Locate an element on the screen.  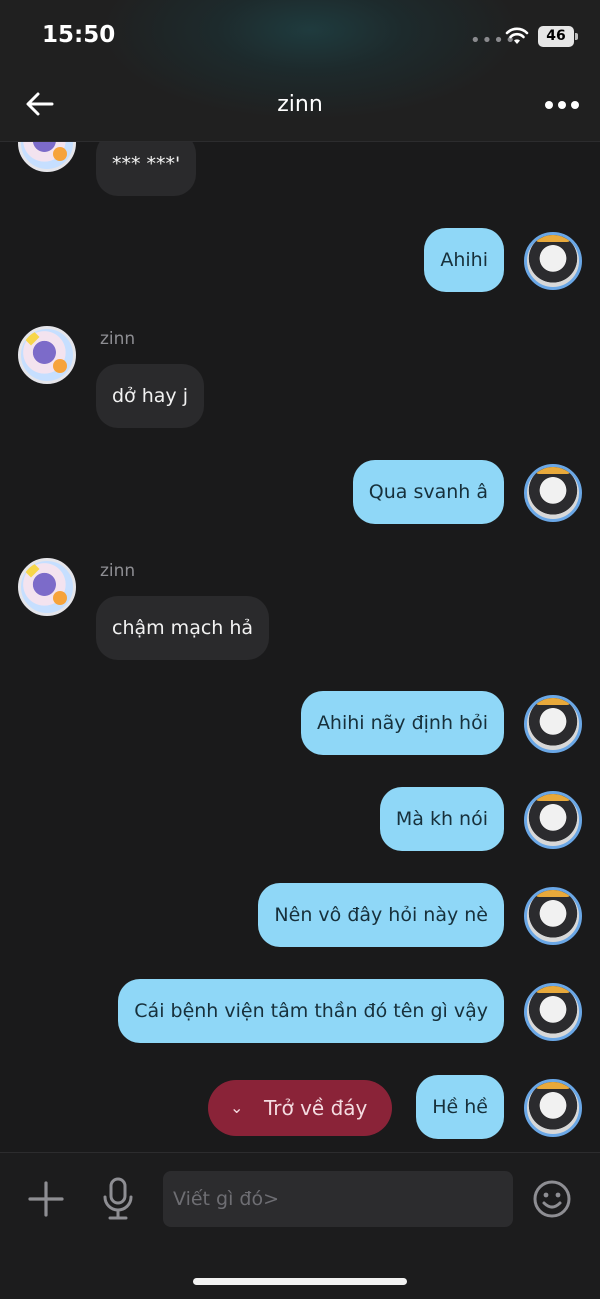
message-bubble-outgoing: Ahihi nãy định hỏi is located at coordinates (402, 723).